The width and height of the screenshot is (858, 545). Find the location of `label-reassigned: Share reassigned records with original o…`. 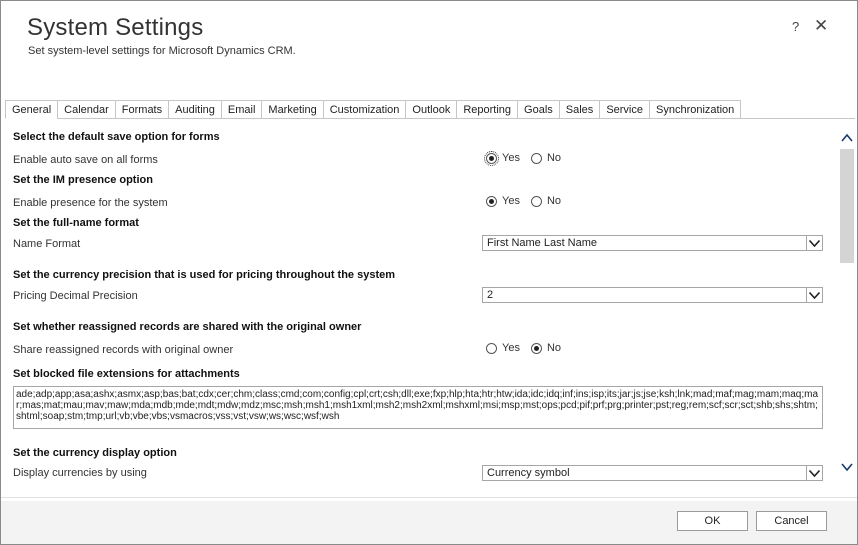

label-reassigned: Share reassigned records with original o… is located at coordinates (123, 350).